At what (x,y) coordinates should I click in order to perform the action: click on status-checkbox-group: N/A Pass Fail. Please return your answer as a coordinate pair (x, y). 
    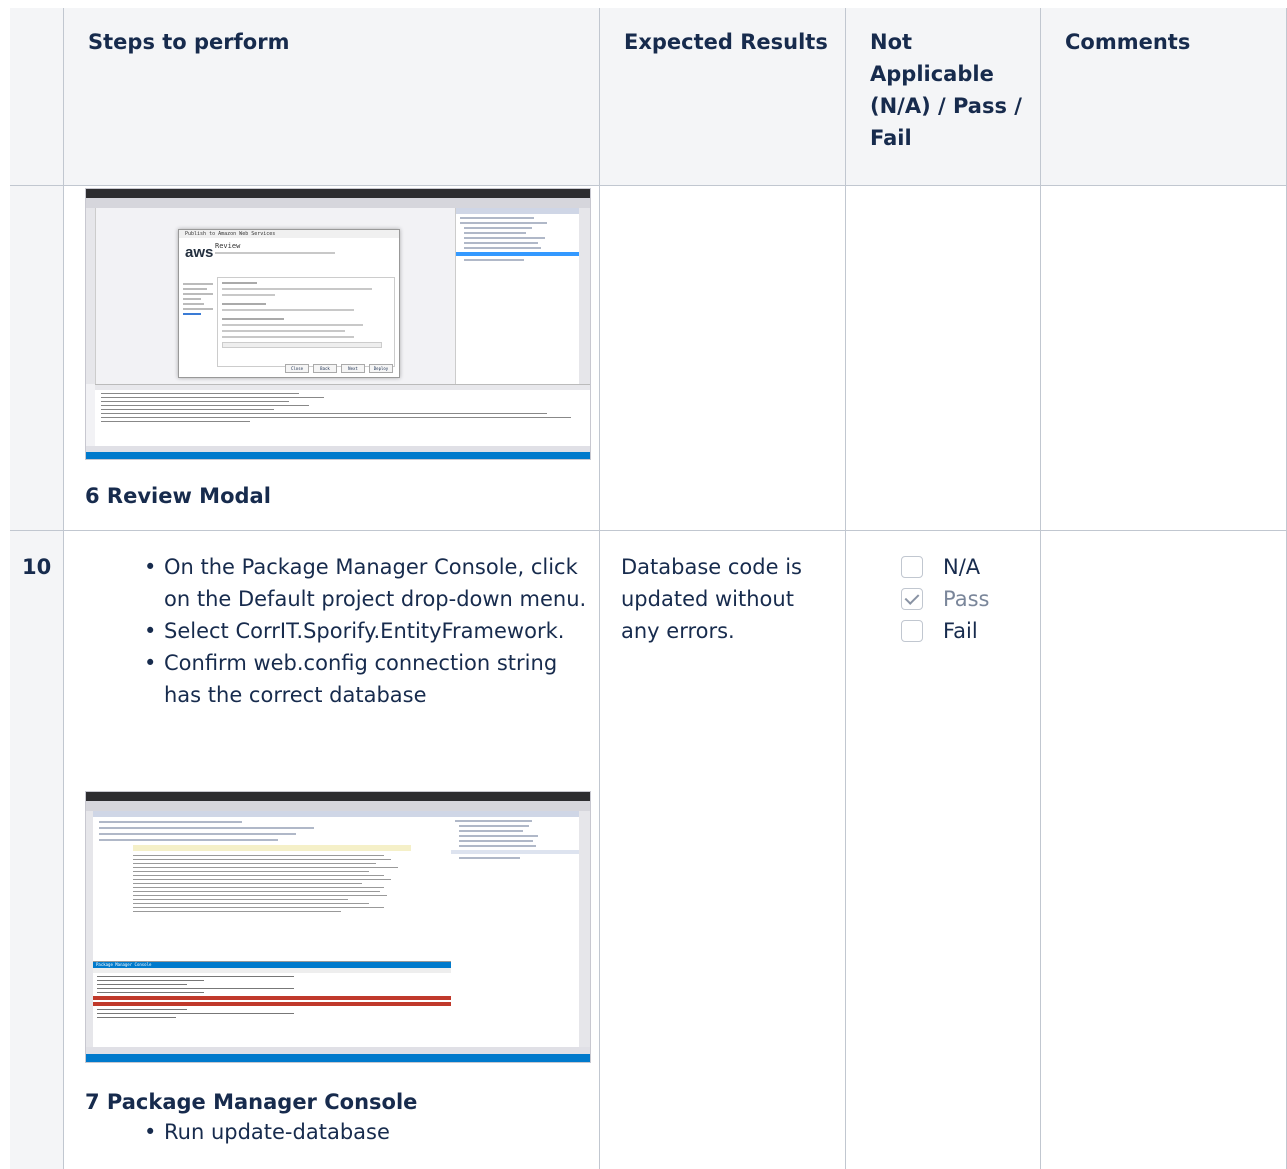
    Looking at the image, I should click on (945, 599).